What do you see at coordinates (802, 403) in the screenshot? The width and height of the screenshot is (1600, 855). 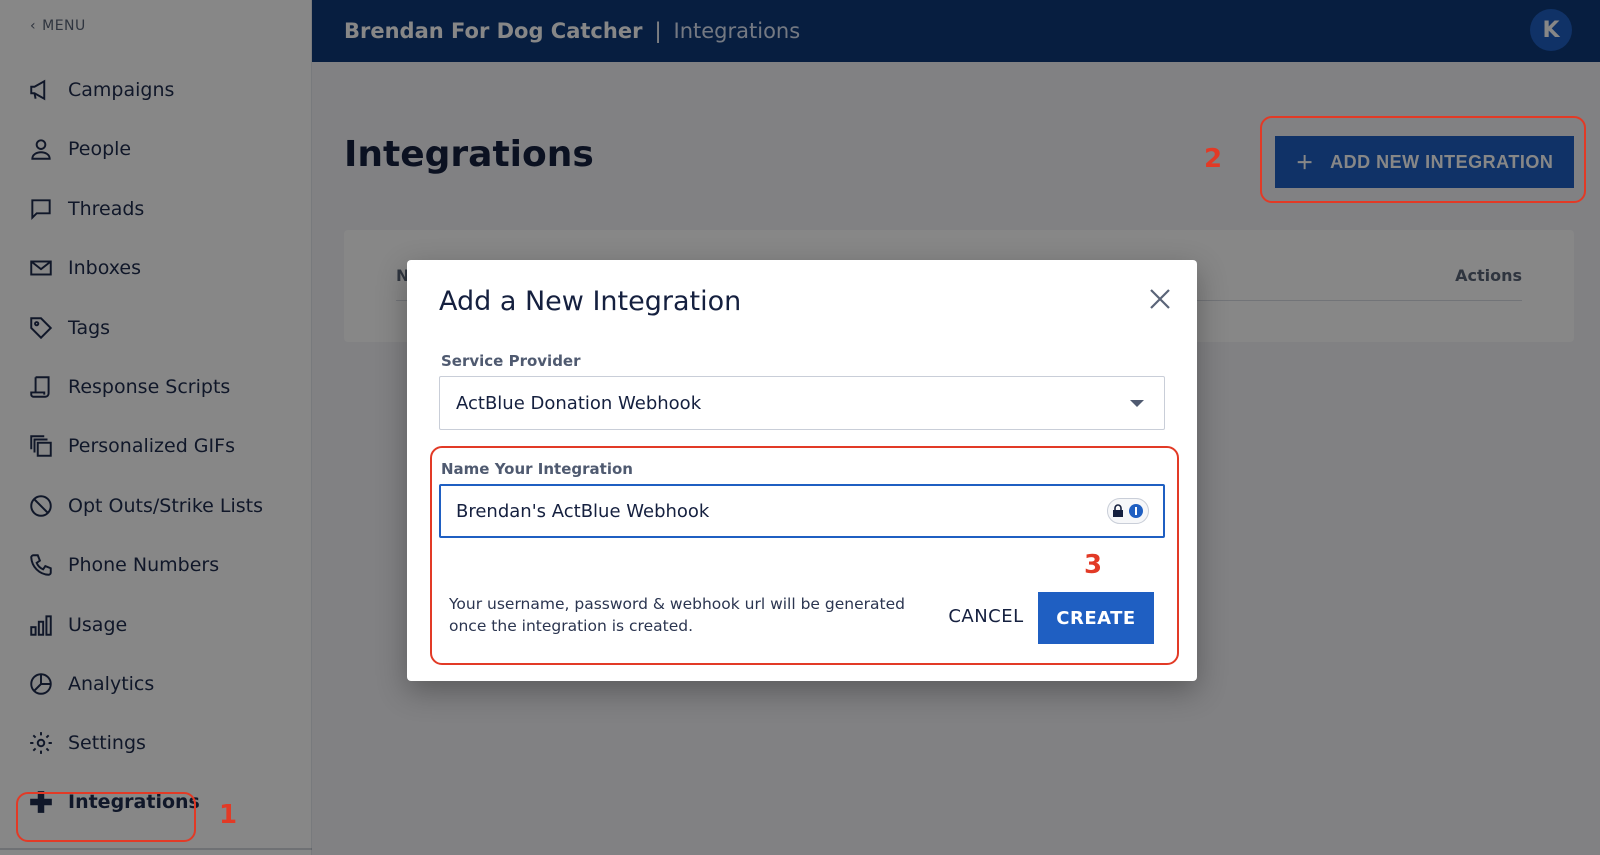 I see `service-provider-select: ActBlue Donation Webhook` at bounding box center [802, 403].